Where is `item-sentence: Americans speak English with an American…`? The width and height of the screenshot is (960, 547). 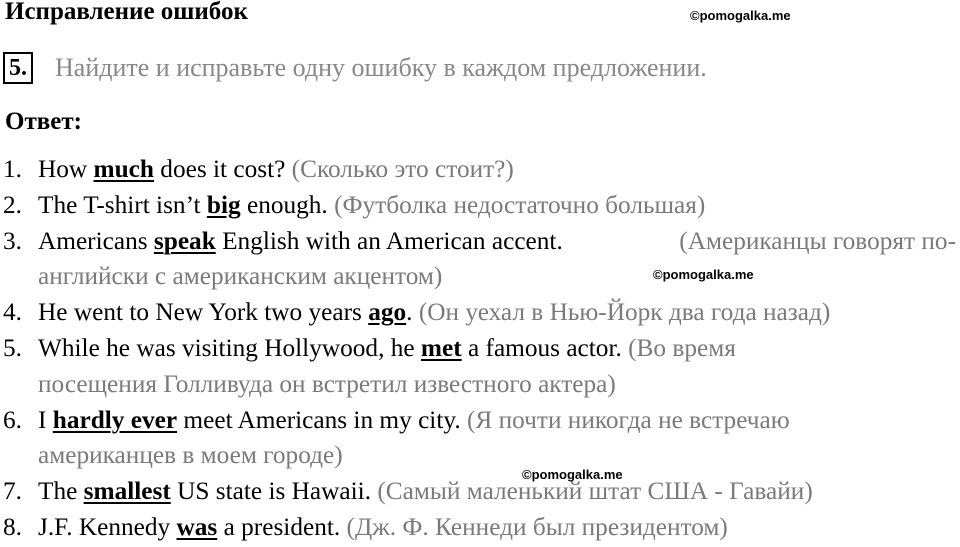
item-sentence: Americans speak English with an American… is located at coordinates (499, 260).